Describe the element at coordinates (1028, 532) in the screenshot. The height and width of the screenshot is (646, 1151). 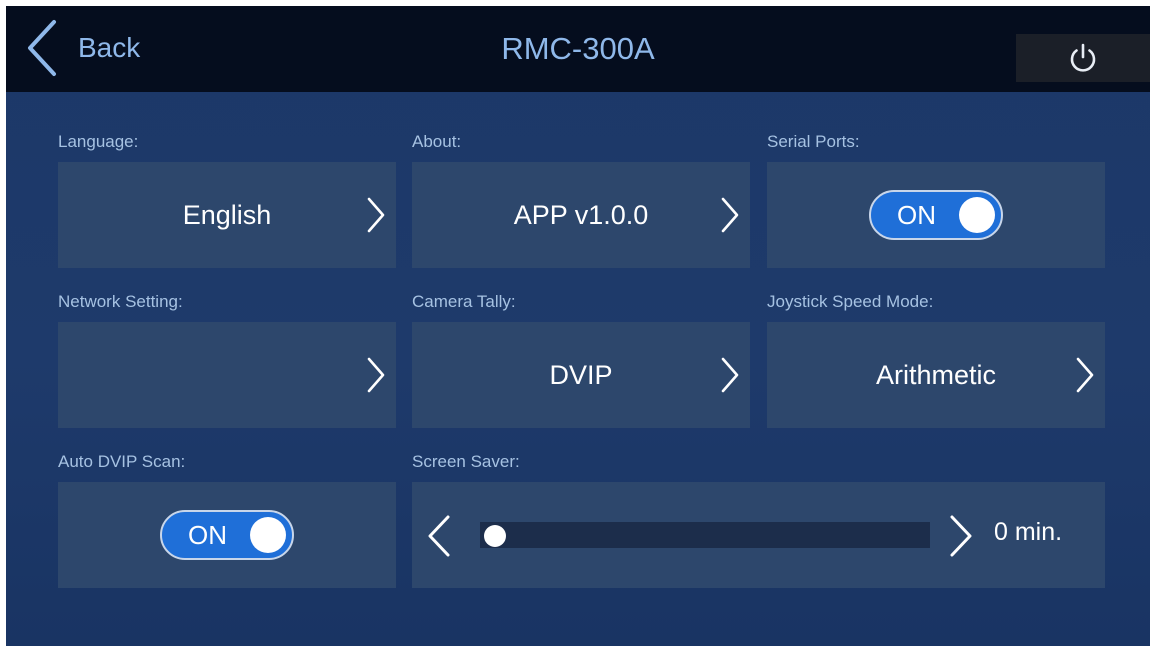
I see `screen-saver-value: 0 min.` at that location.